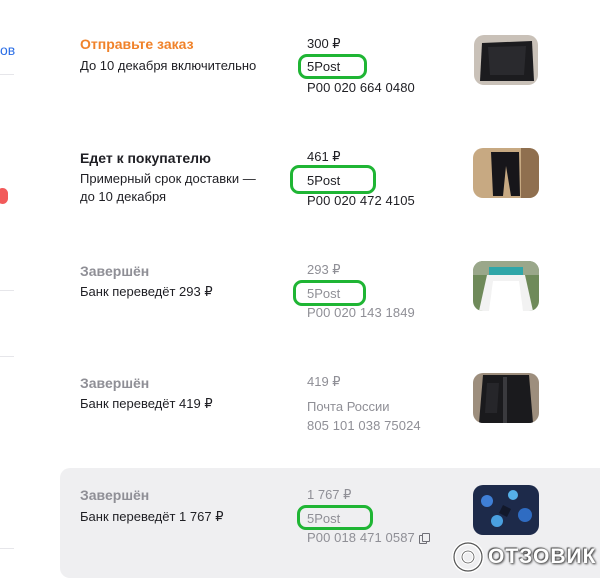  I want to click on order-status-subtitle-line1: Примерный срок доставки —, so click(168, 178).